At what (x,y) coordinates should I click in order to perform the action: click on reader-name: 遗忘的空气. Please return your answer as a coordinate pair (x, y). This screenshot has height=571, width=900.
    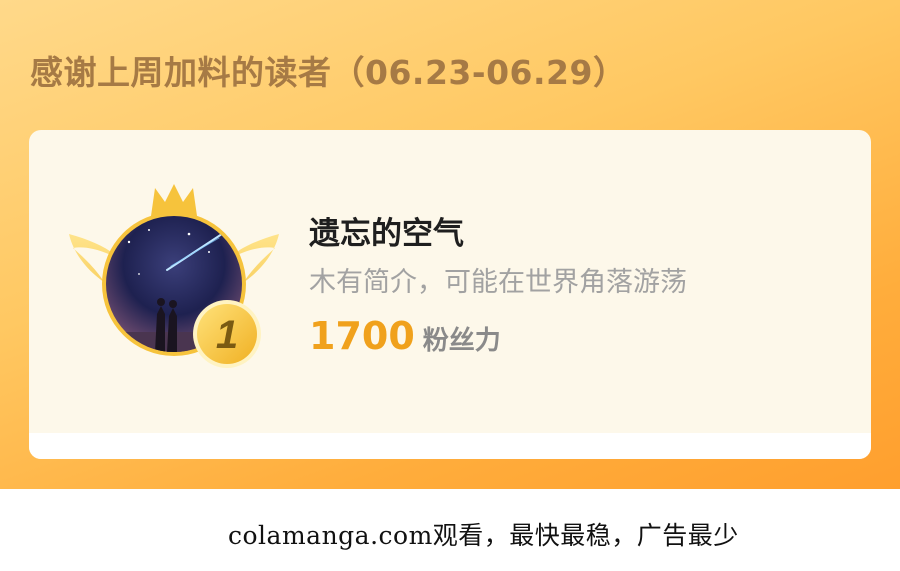
    Looking at the image, I should click on (498, 234).